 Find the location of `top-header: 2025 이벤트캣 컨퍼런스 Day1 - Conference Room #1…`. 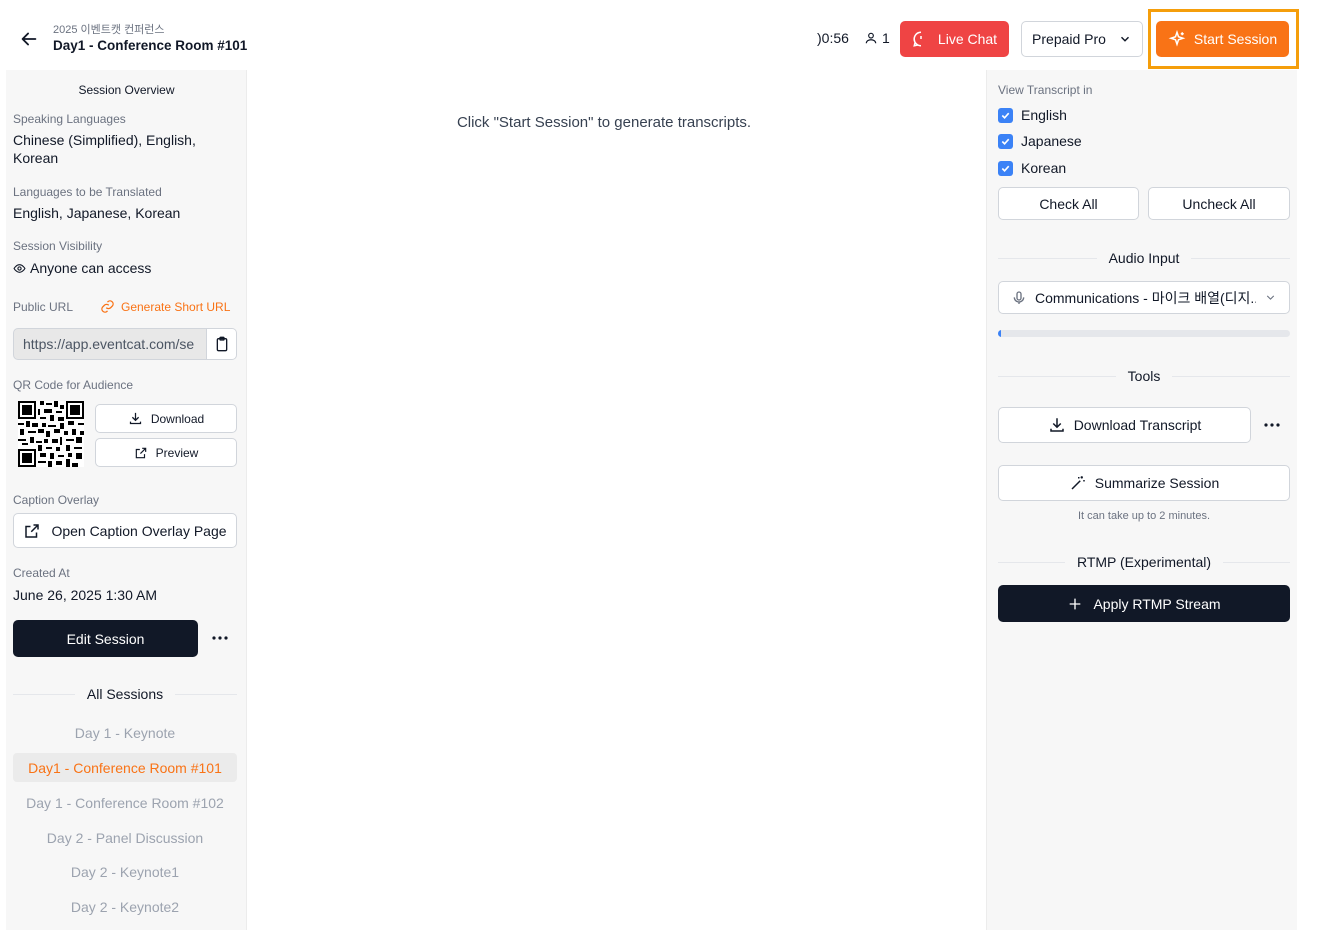

top-header: 2025 이벤트캣 컨퍼런스 Day1 - Conference Room #1… is located at coordinates (659, 35).